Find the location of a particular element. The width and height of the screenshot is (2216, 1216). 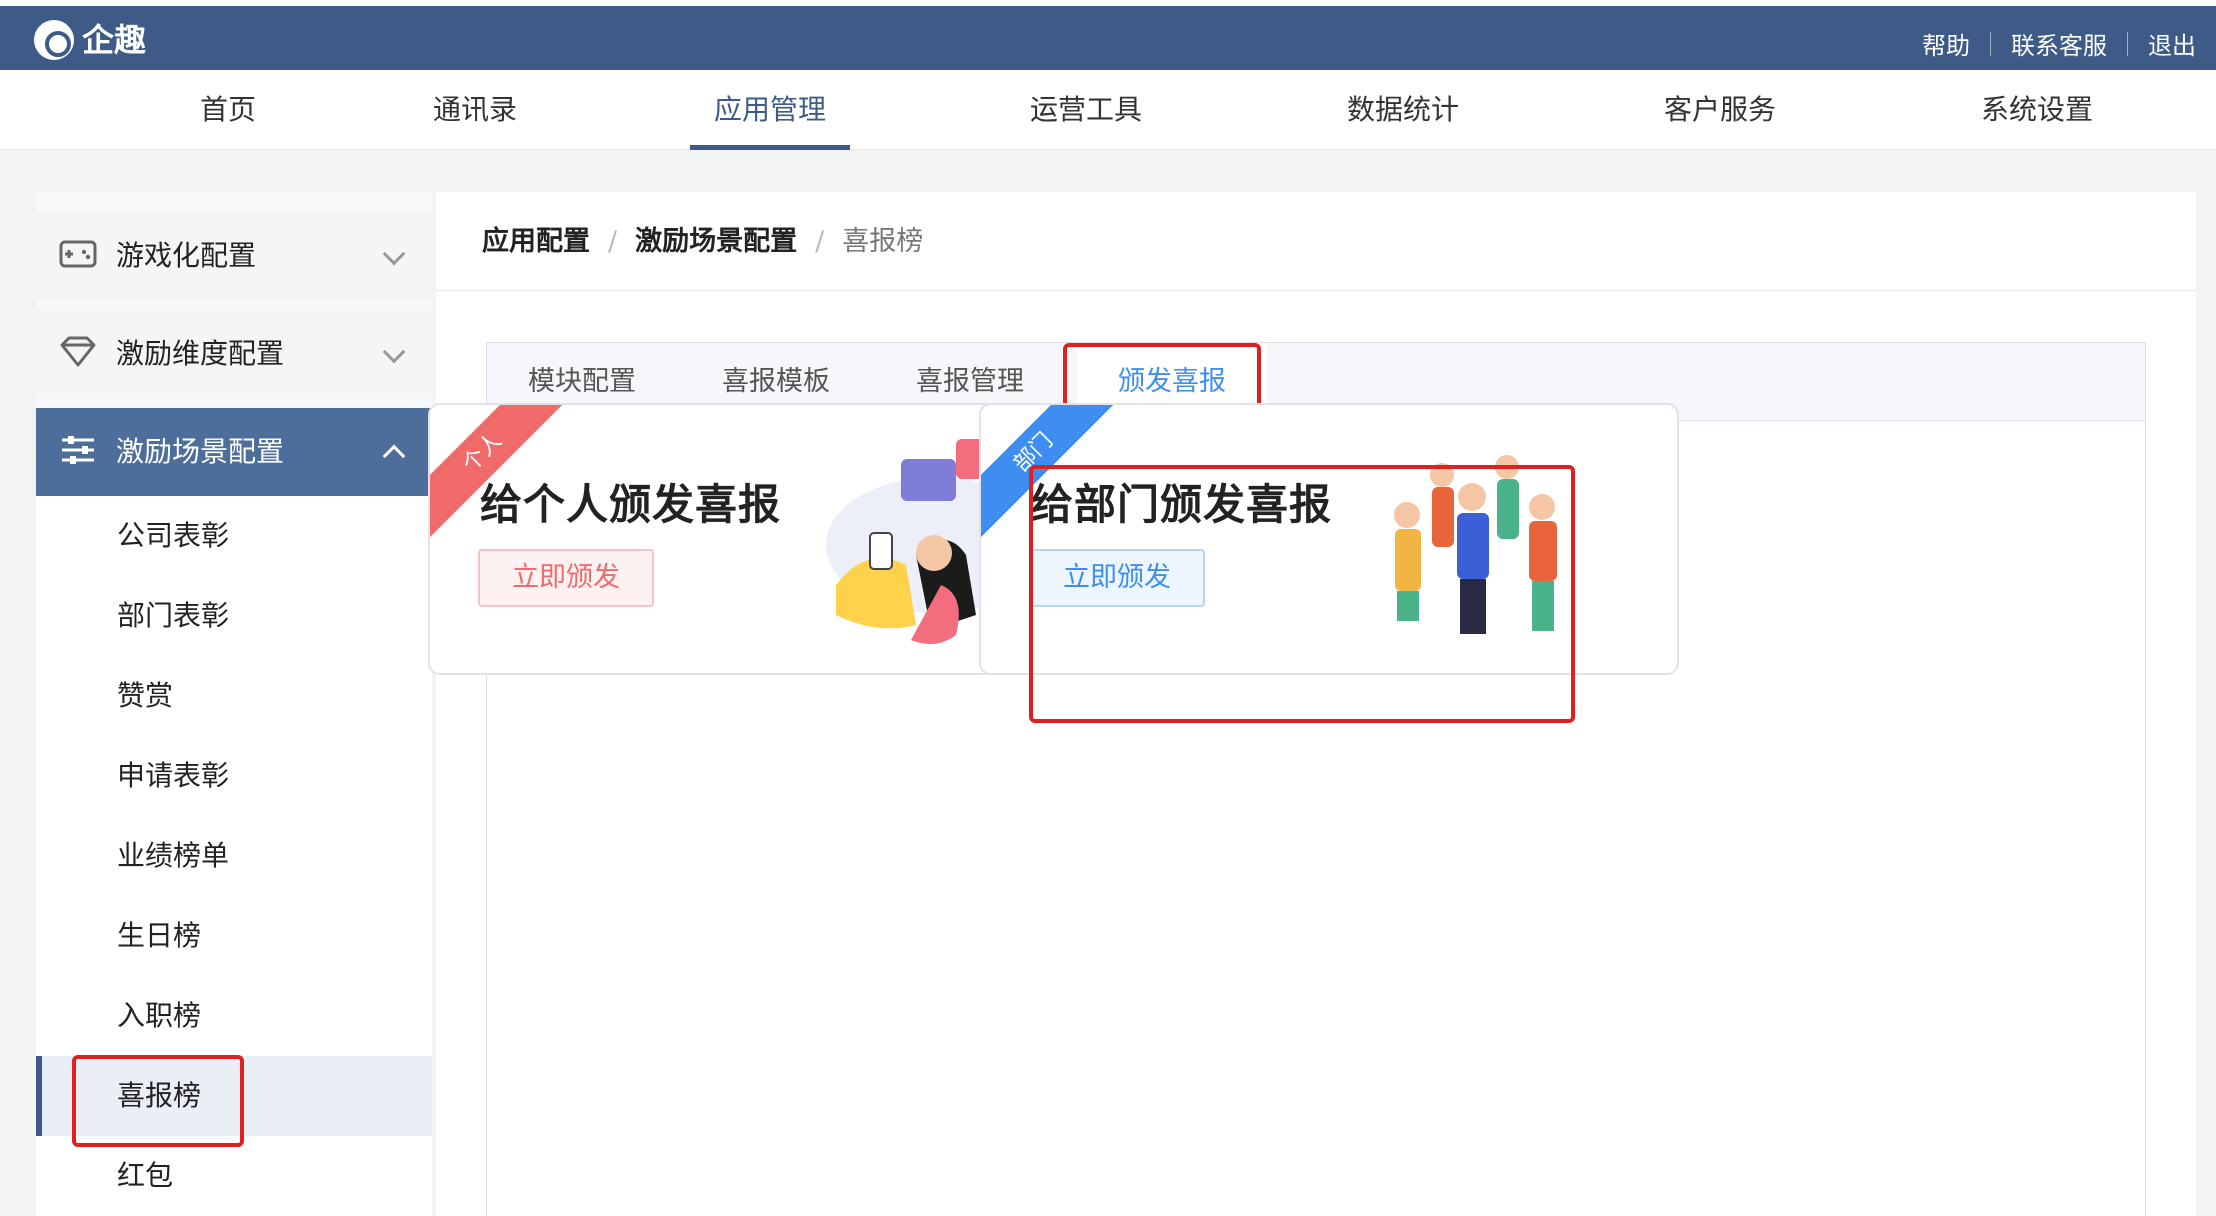

sidebar-item-apply-commendation: 申请表彰 is located at coordinates (234, 776).